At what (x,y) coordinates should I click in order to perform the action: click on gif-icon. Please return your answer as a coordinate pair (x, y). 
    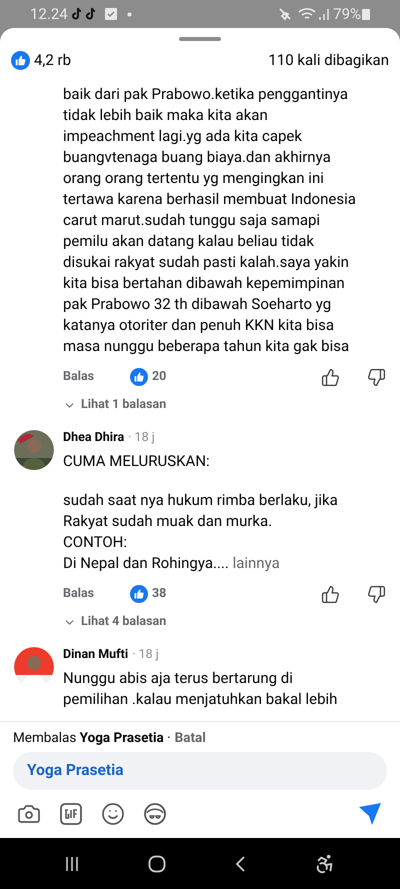
    Looking at the image, I should click on (71, 814).